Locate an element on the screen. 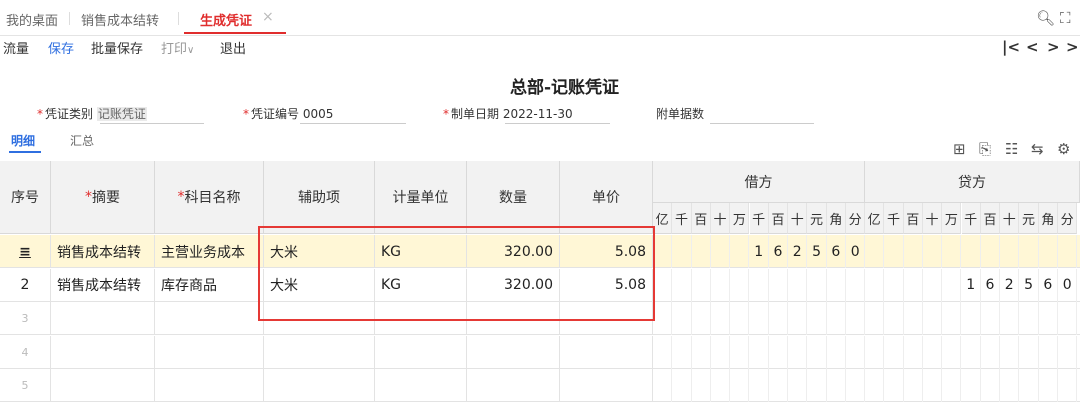 This screenshot has width=1080, height=403. last-page-icon: >| is located at coordinates (1073, 47).